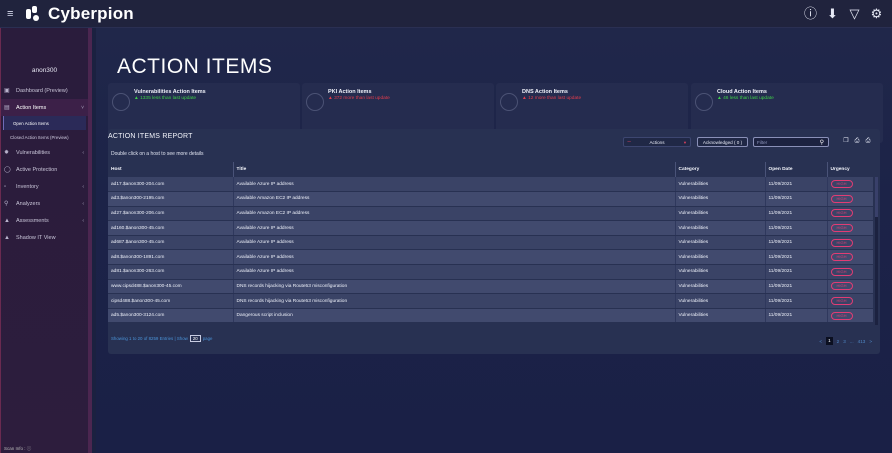  Describe the element at coordinates (854, 13) in the screenshot. I see `filter-icon: ▽` at that location.